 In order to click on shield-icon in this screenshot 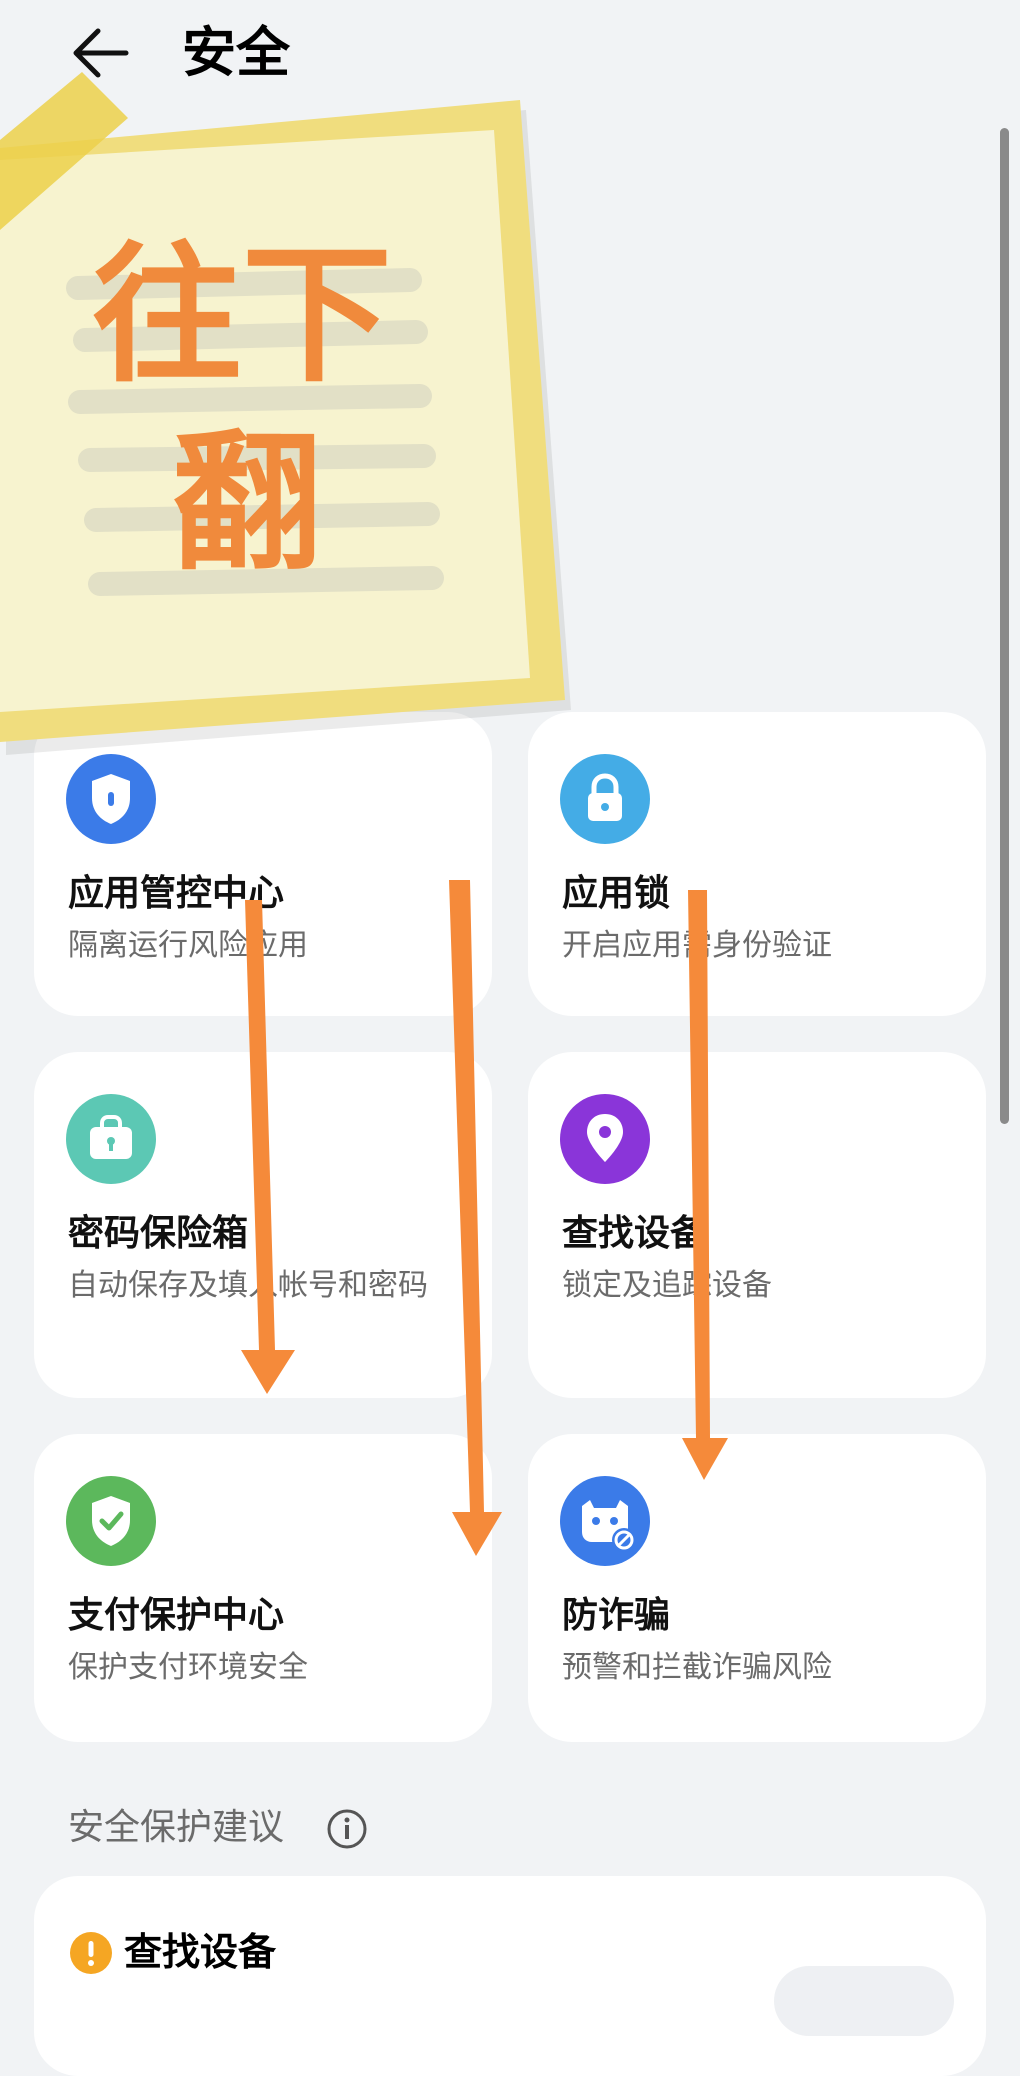, I will do `click(111, 799)`.